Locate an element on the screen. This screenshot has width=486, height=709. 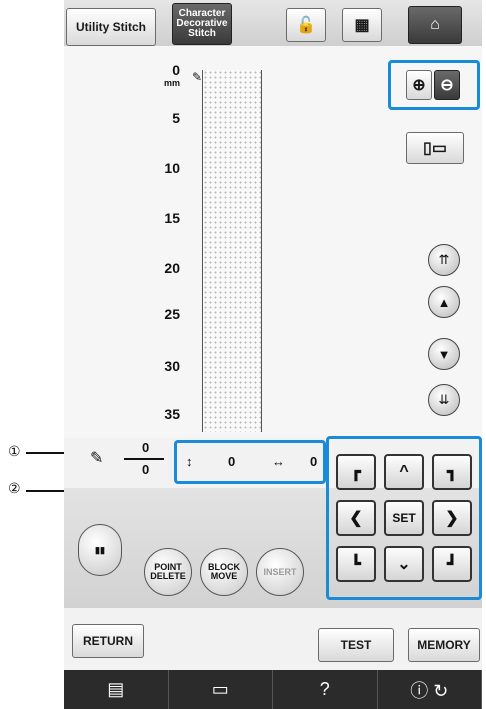
scroll-bottom-button: ⇊ is located at coordinates (444, 400).